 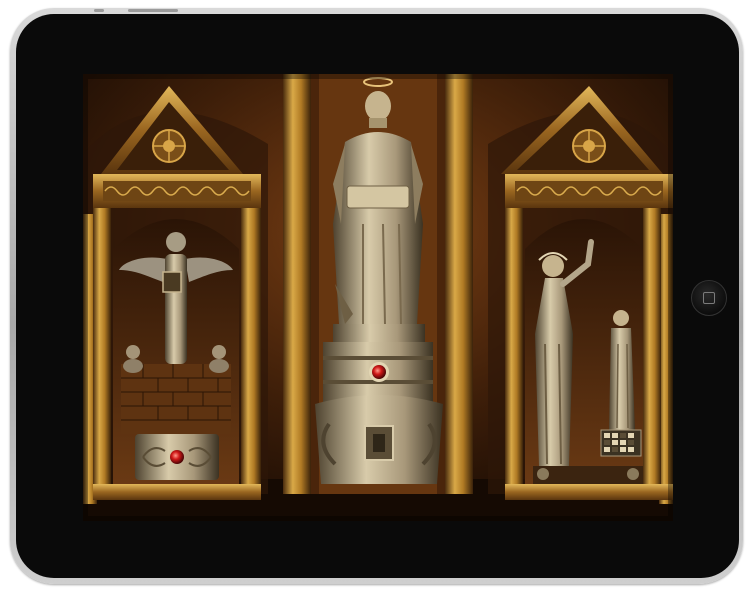 What do you see at coordinates (177, 457) in the screenshot?
I see `left-altar-jewel` at bounding box center [177, 457].